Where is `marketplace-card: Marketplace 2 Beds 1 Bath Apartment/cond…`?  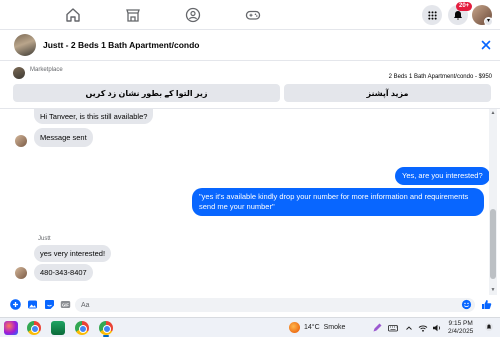 marketplace-card: Marketplace 2 Beds 1 Bath Apartment/cond… is located at coordinates (250, 85).